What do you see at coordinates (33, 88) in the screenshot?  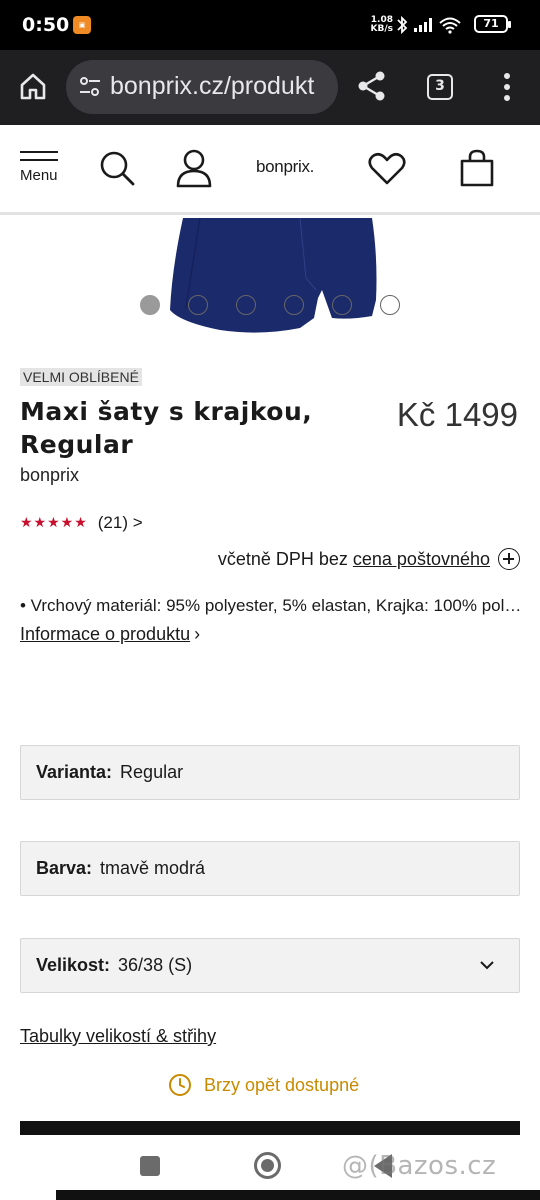 I see `home-icon` at bounding box center [33, 88].